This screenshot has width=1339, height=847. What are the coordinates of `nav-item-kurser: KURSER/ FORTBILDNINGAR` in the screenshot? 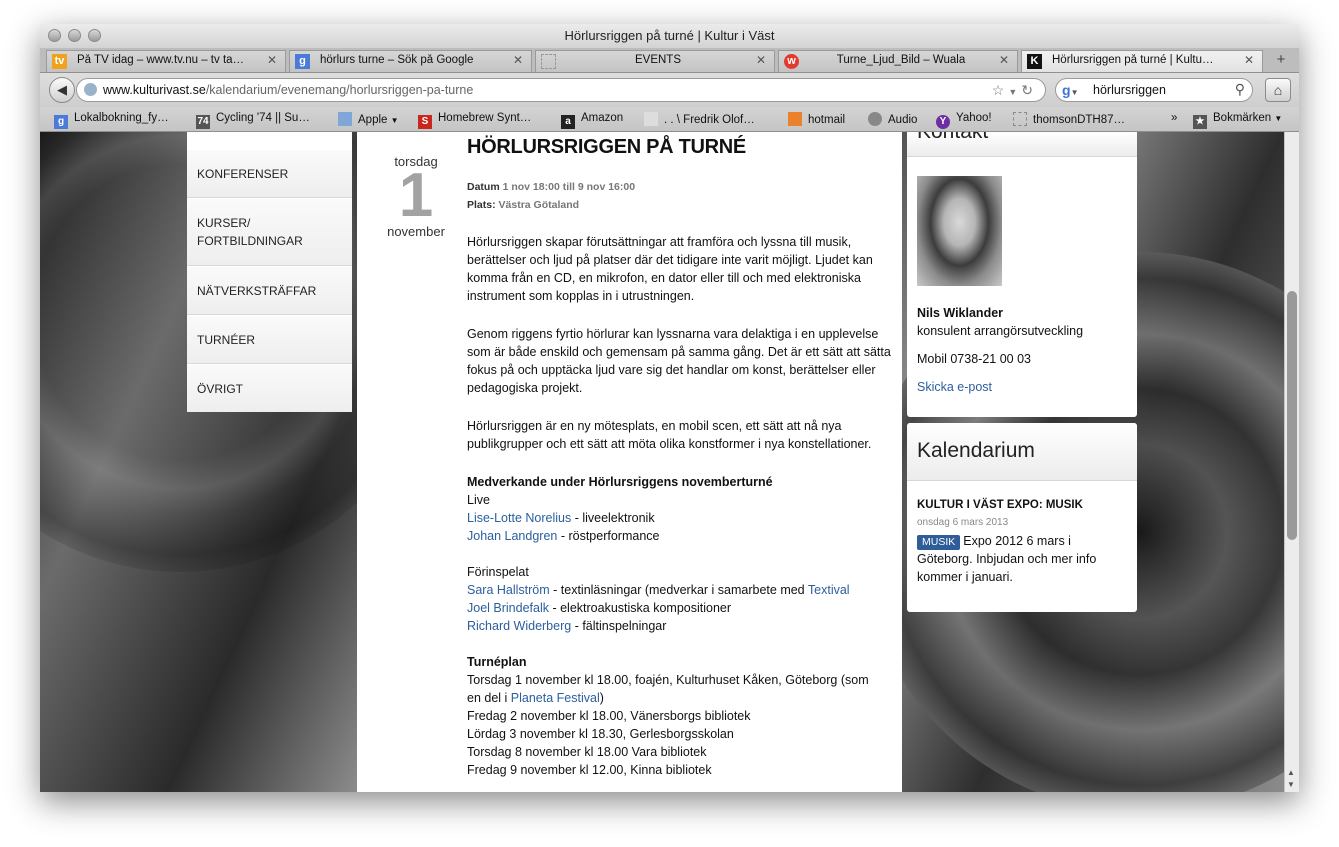 It's located at (269, 232).